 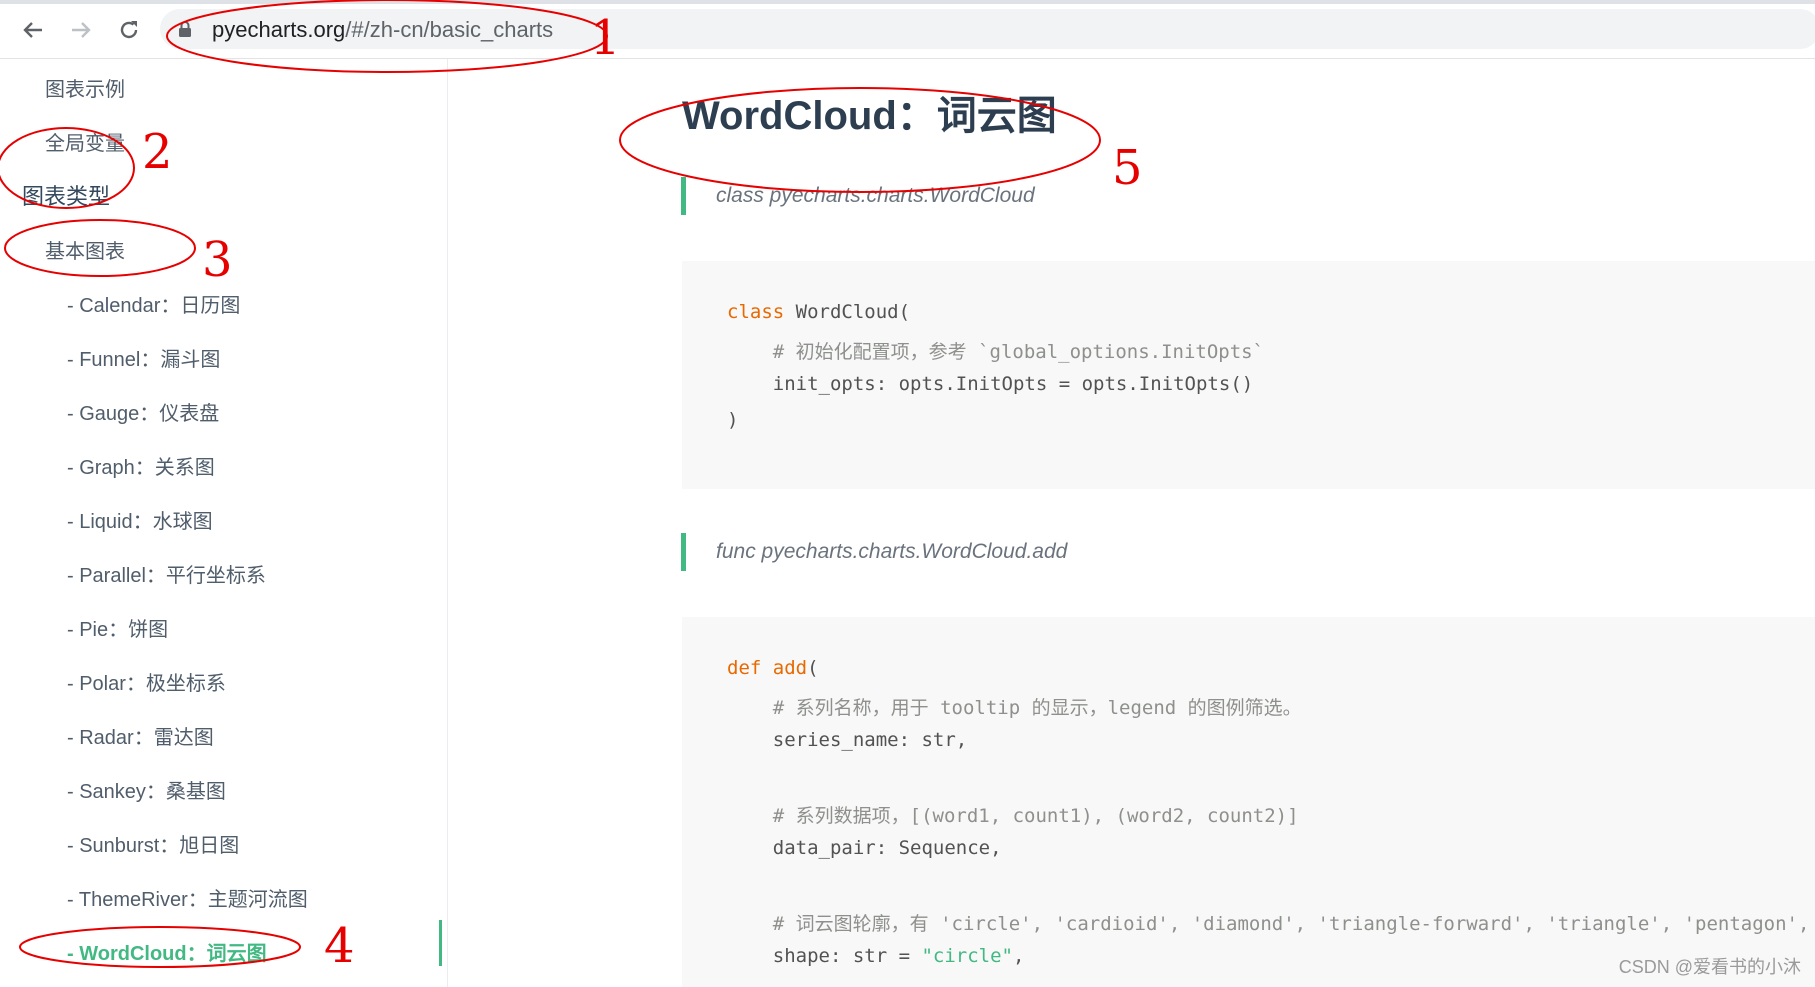 I want to click on forward-button, so click(x=81, y=30).